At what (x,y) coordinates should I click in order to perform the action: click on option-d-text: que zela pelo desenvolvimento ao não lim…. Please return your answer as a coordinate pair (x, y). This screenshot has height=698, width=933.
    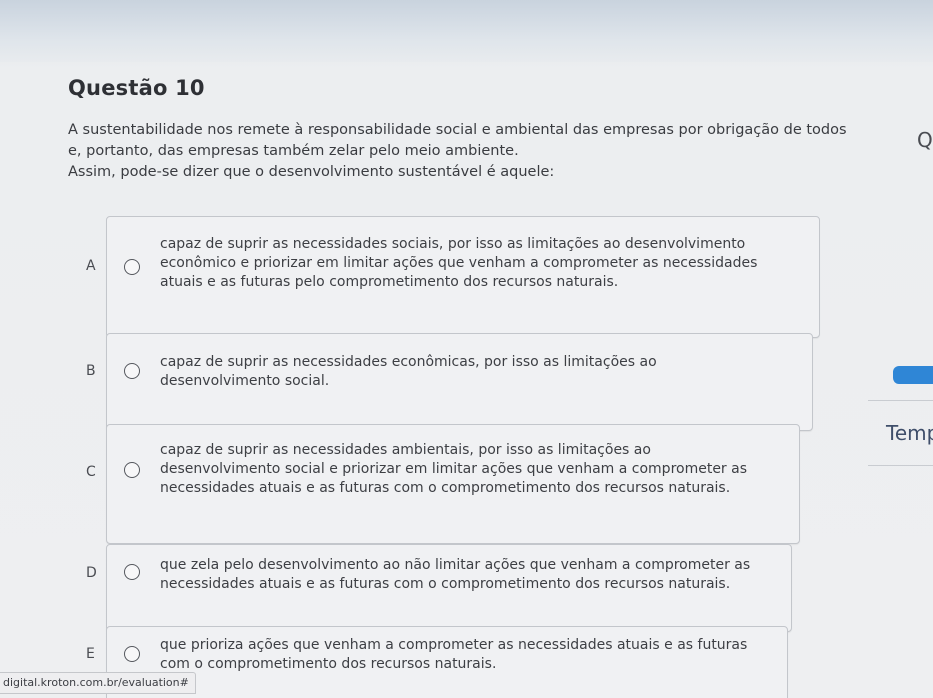
    Looking at the image, I should click on (455, 575).